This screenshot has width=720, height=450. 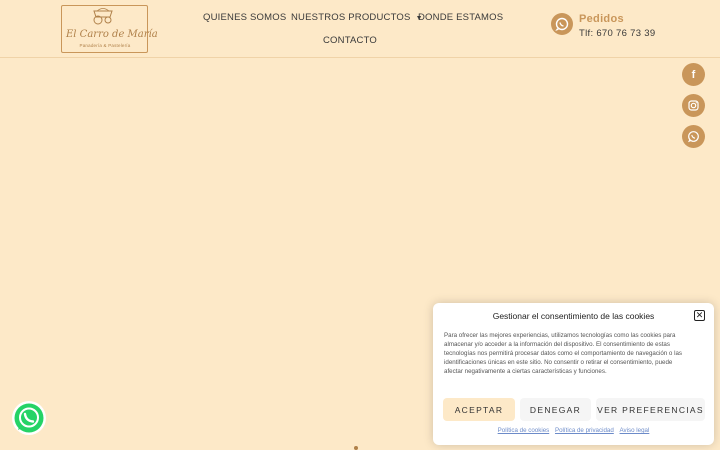 I want to click on orders-title: Pedidos, so click(x=601, y=19).